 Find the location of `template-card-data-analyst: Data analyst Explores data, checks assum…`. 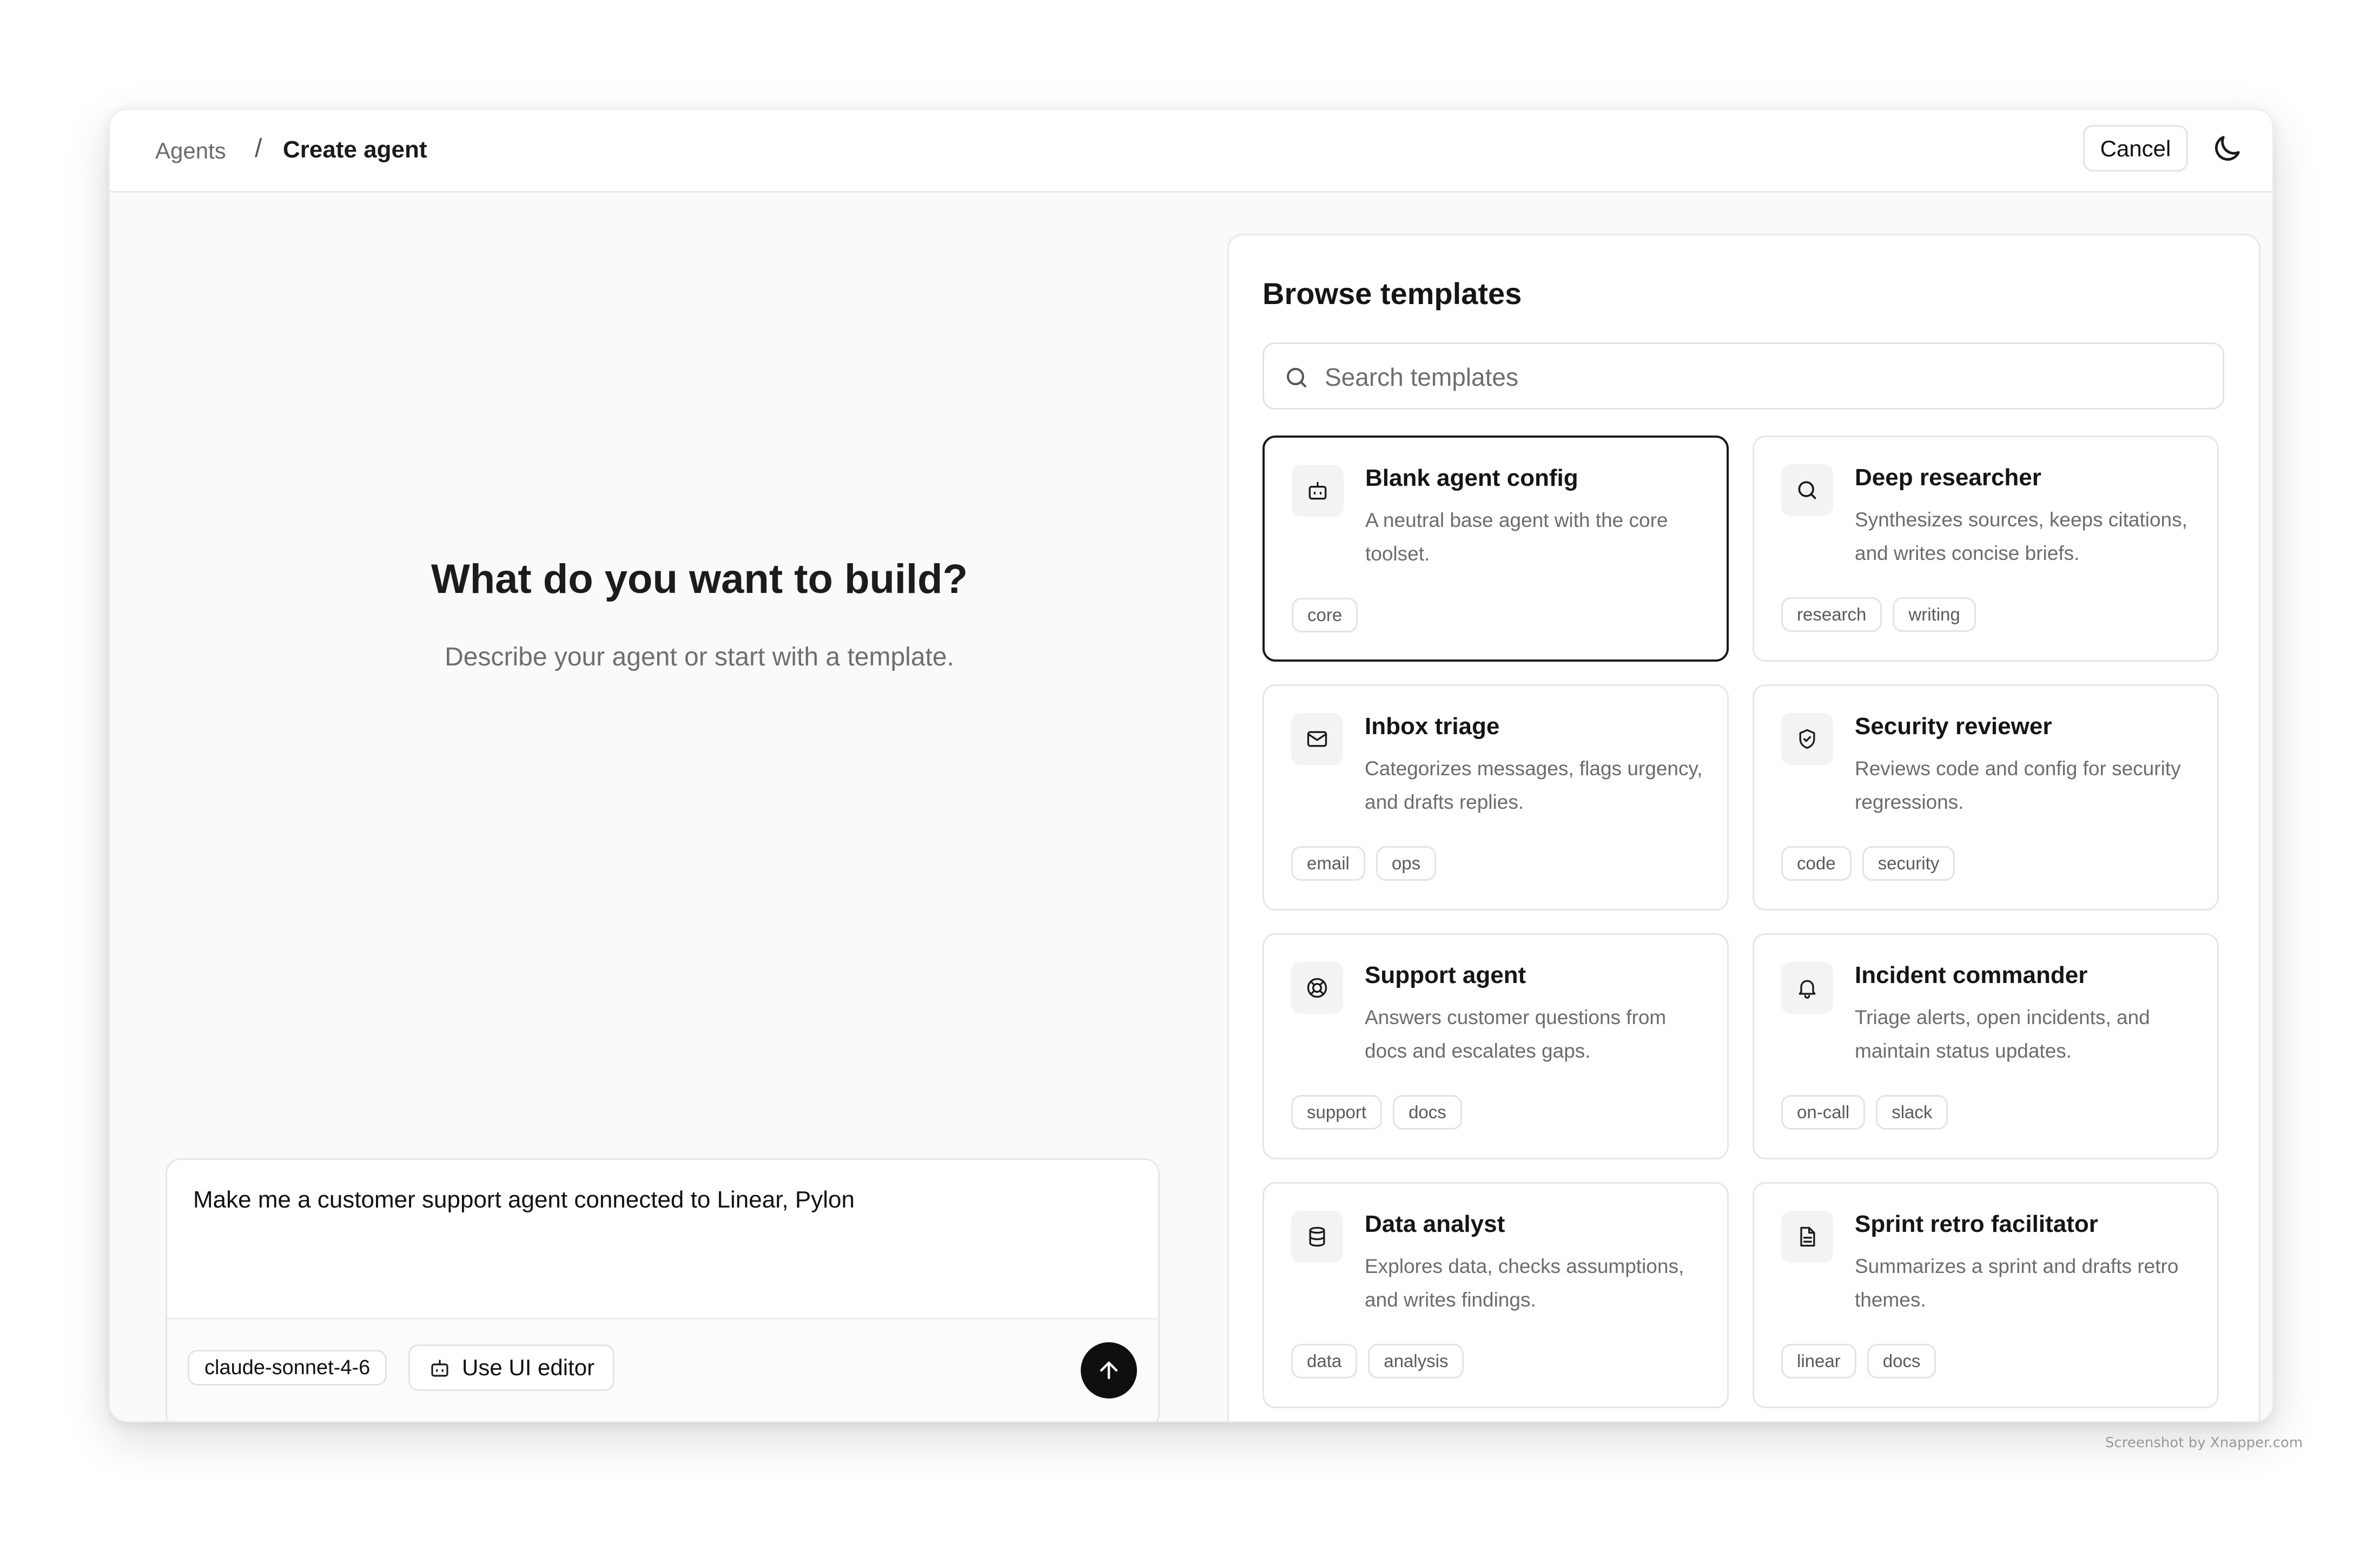

template-card-data-analyst: Data analyst Explores data, checks assum… is located at coordinates (1495, 1295).